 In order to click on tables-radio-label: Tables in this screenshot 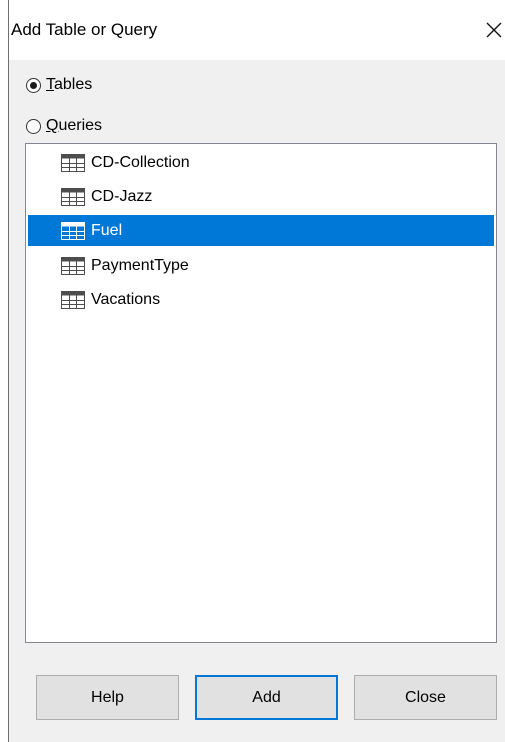, I will do `click(69, 84)`.